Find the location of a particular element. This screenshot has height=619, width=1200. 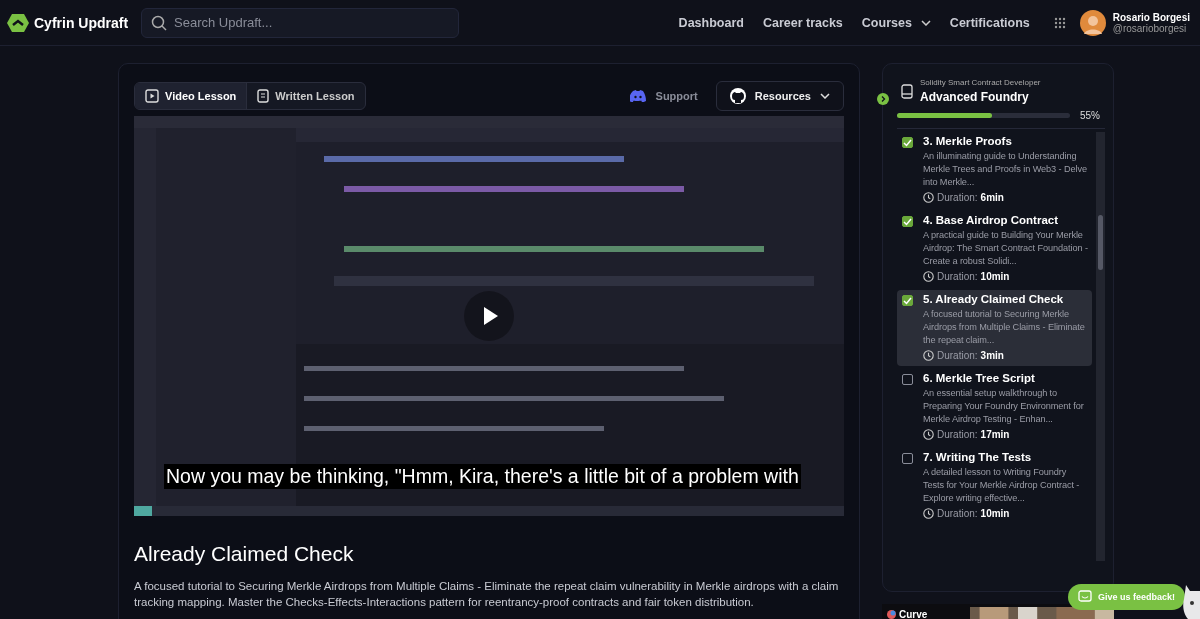

ad-banner: Curve is located at coordinates (998, 611).